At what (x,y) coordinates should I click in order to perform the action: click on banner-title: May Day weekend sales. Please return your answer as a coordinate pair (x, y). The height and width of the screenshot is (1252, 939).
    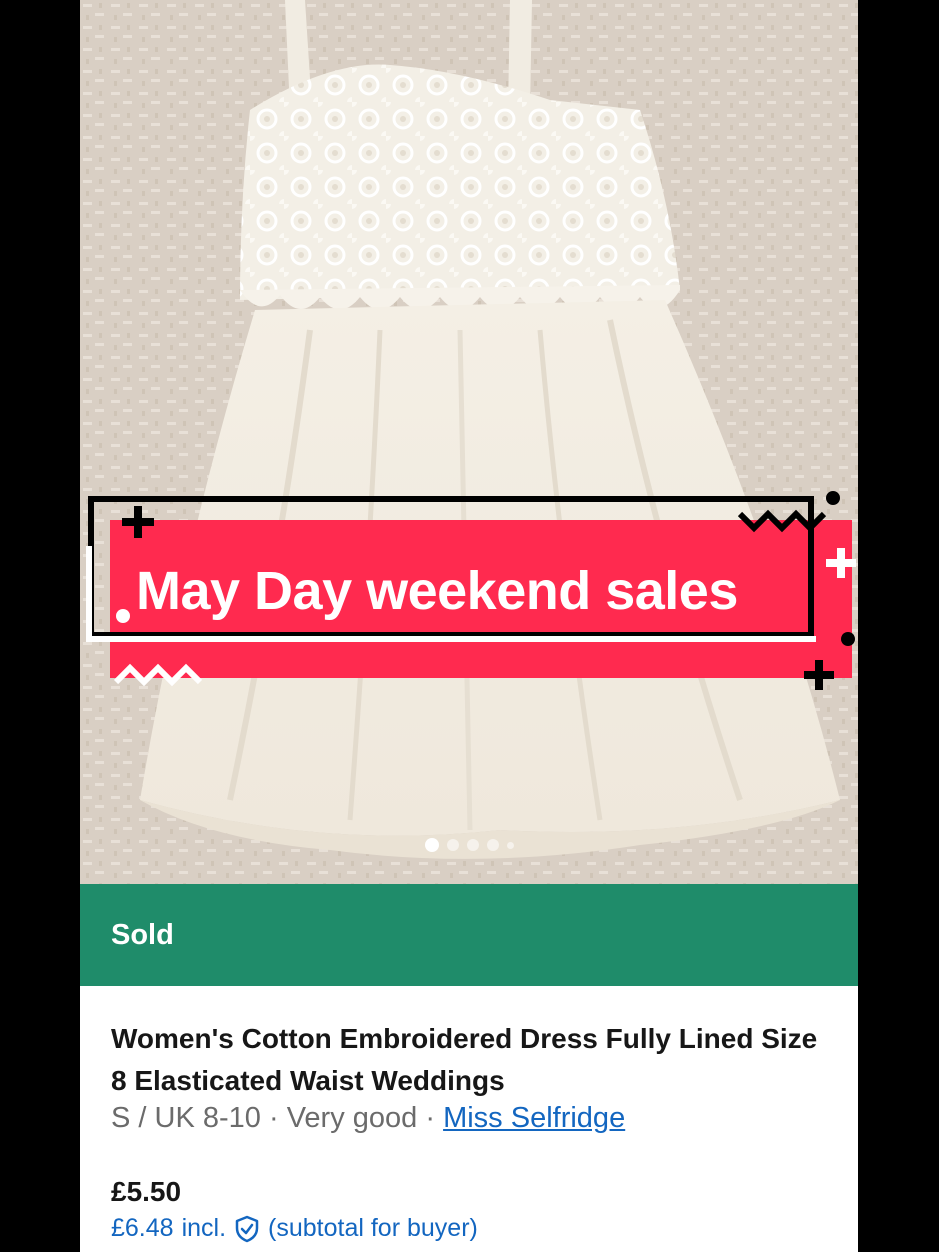
    Looking at the image, I should click on (437, 591).